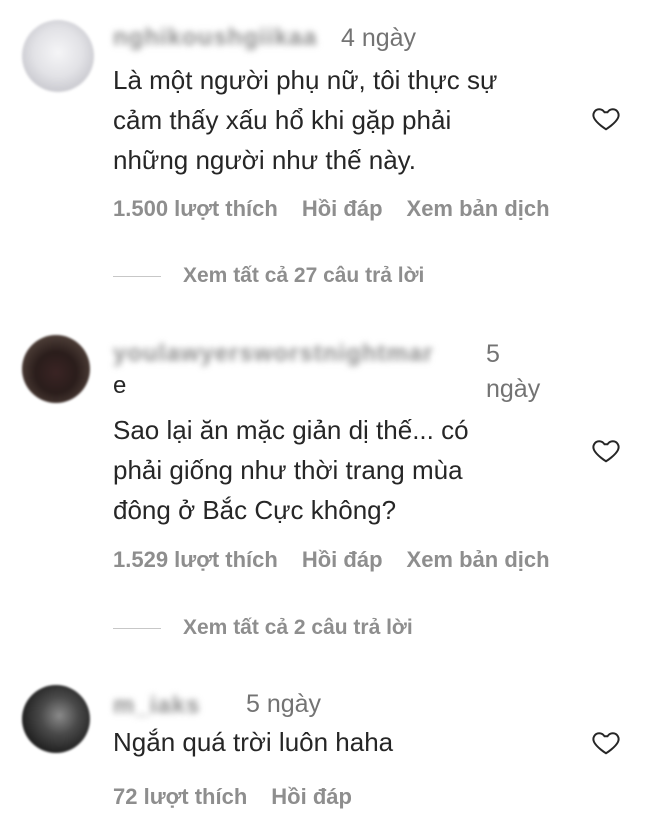 This screenshot has height=836, width=660. I want to click on comment-time-number: 5, so click(493, 354).